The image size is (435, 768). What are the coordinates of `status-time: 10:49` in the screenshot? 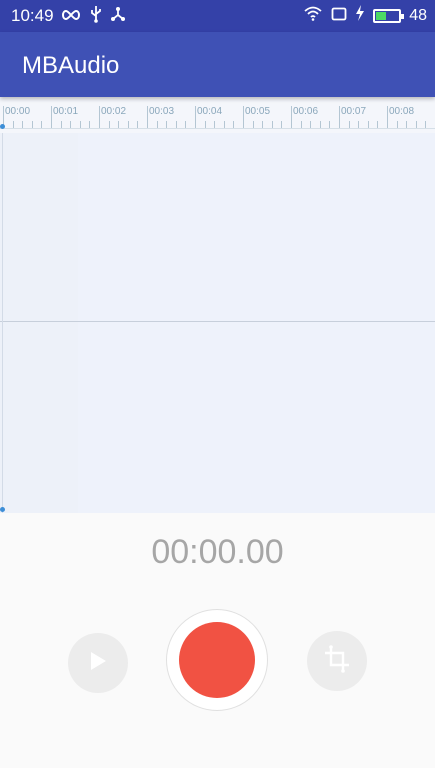 It's located at (32, 15).